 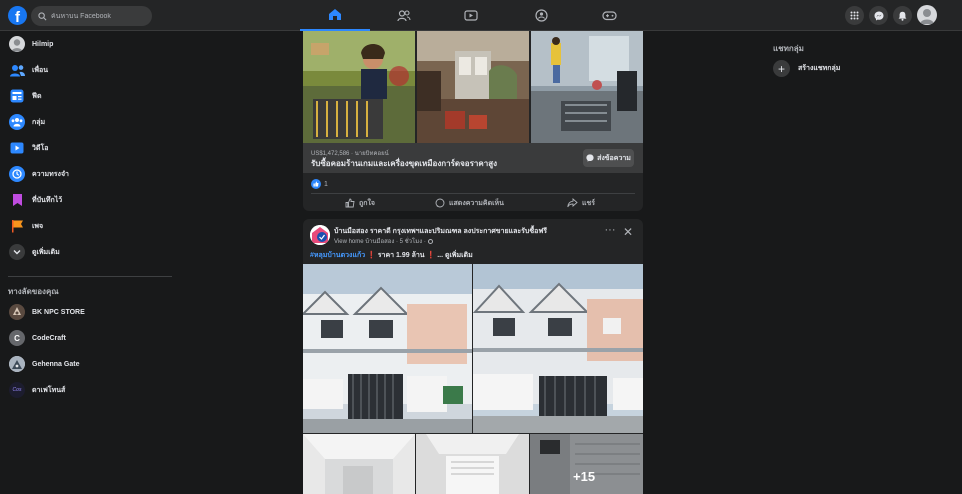 I want to click on gaming-icon, so click(x=609, y=16).